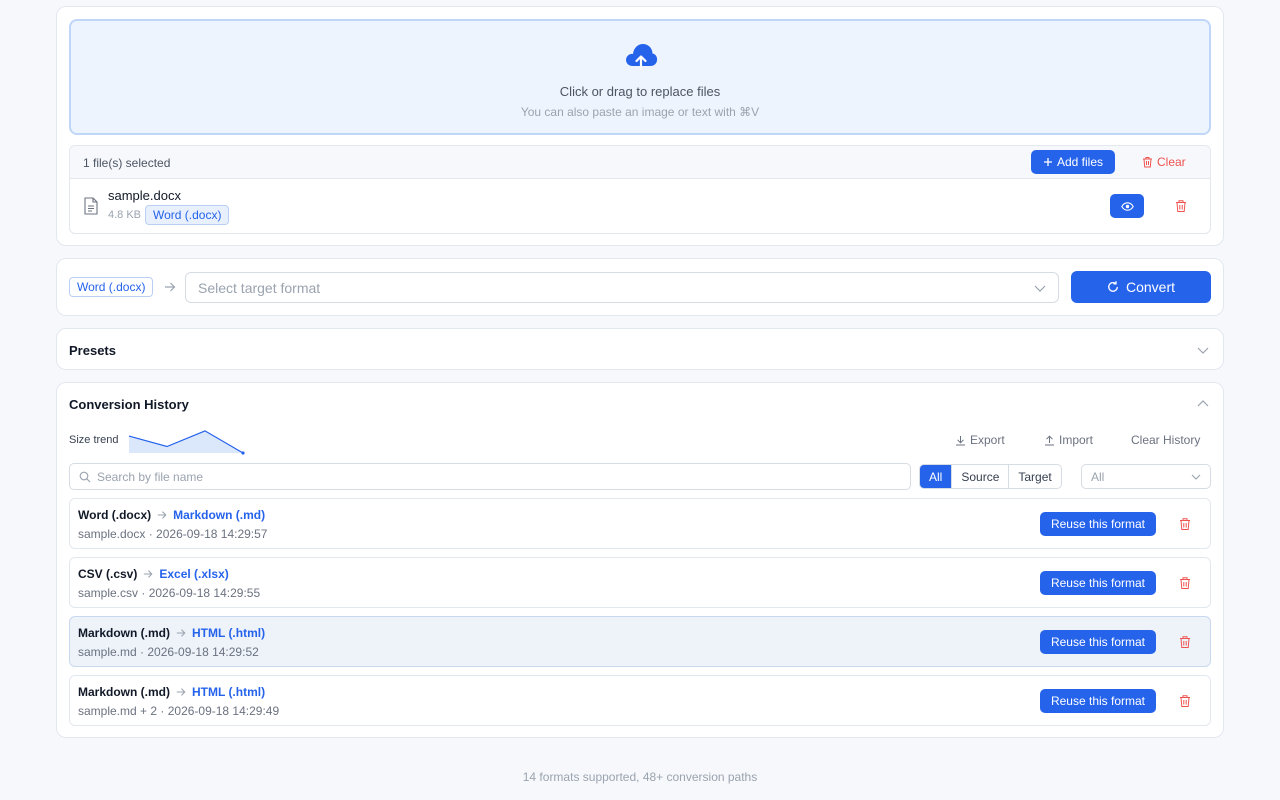  What do you see at coordinates (936, 476) in the screenshot?
I see `filter-all: All` at bounding box center [936, 476].